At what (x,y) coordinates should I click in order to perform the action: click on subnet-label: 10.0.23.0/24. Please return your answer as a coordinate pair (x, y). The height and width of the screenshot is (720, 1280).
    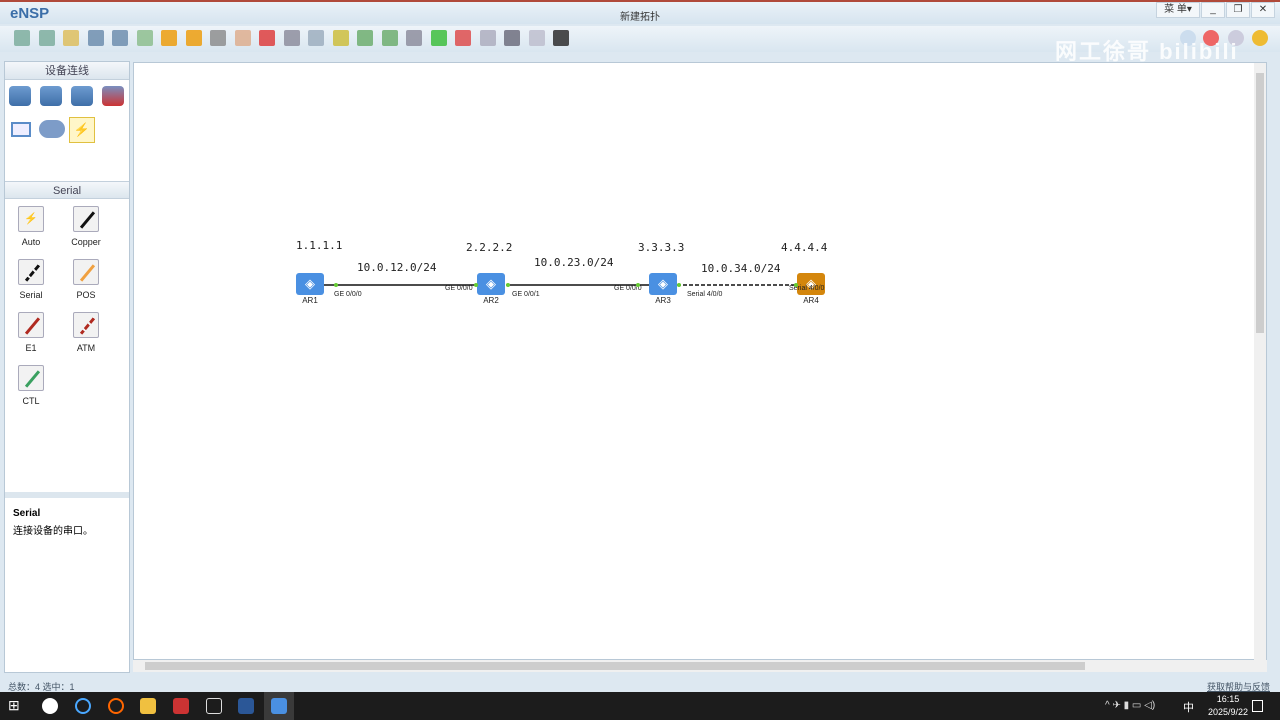
    Looking at the image, I should click on (574, 262).